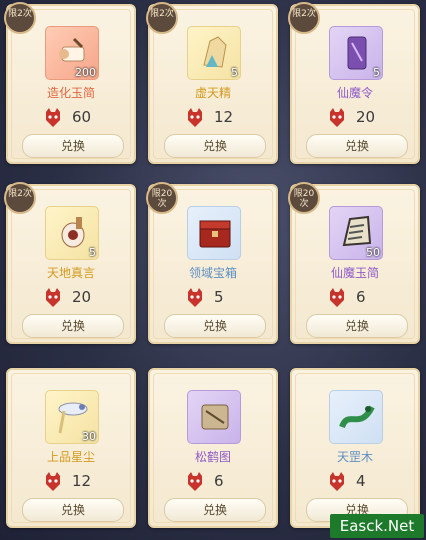  What do you see at coordinates (377, 526) in the screenshot?
I see `site-watermark: Easck.Net` at bounding box center [377, 526].